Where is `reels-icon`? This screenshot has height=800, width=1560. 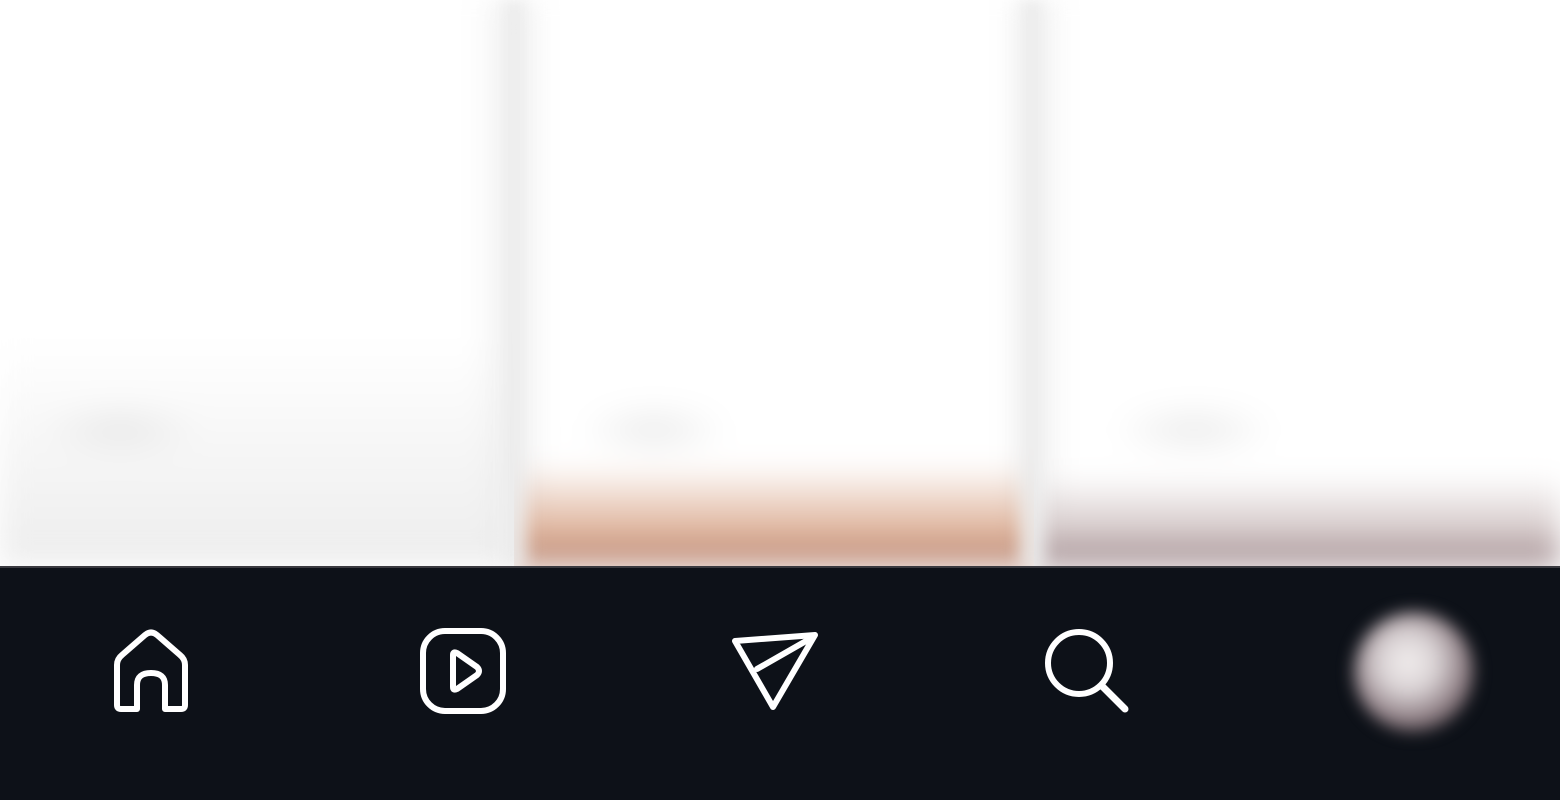 reels-icon is located at coordinates (463, 671).